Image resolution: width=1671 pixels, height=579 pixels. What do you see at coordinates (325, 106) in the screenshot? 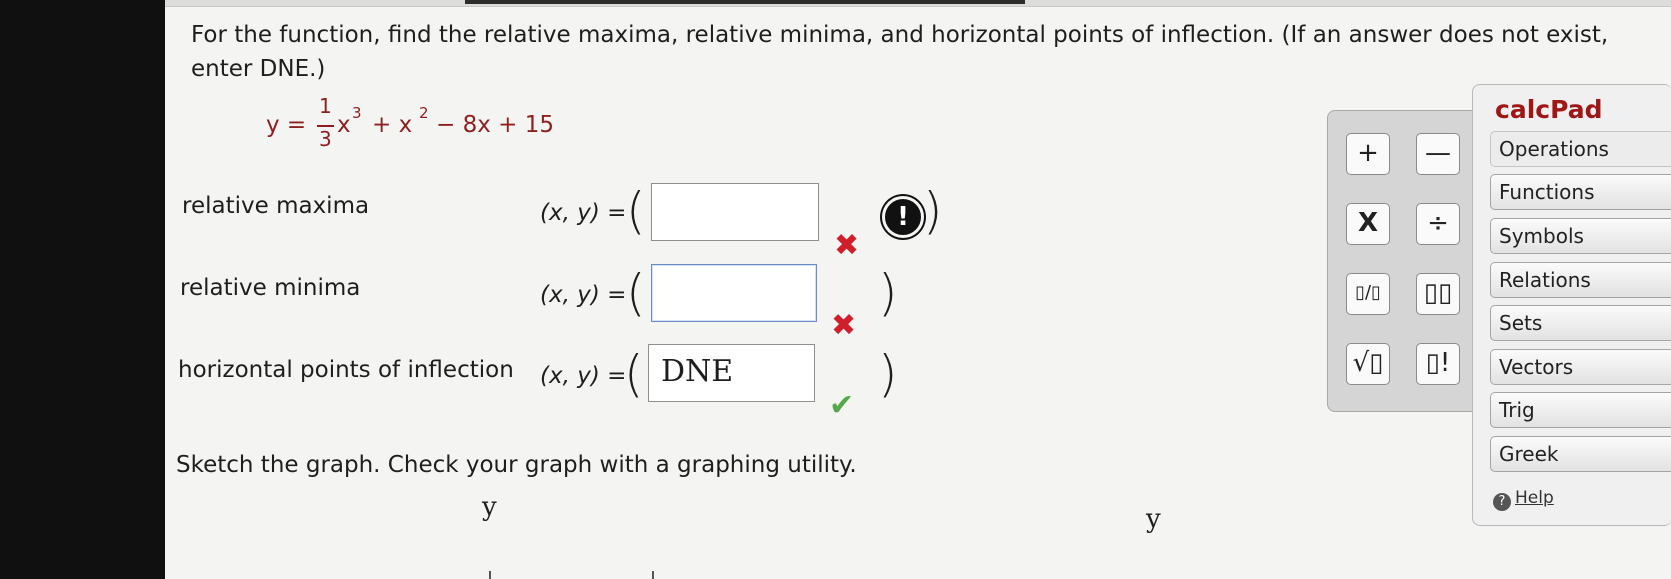
I see `fraction-numerator: 1` at bounding box center [325, 106].